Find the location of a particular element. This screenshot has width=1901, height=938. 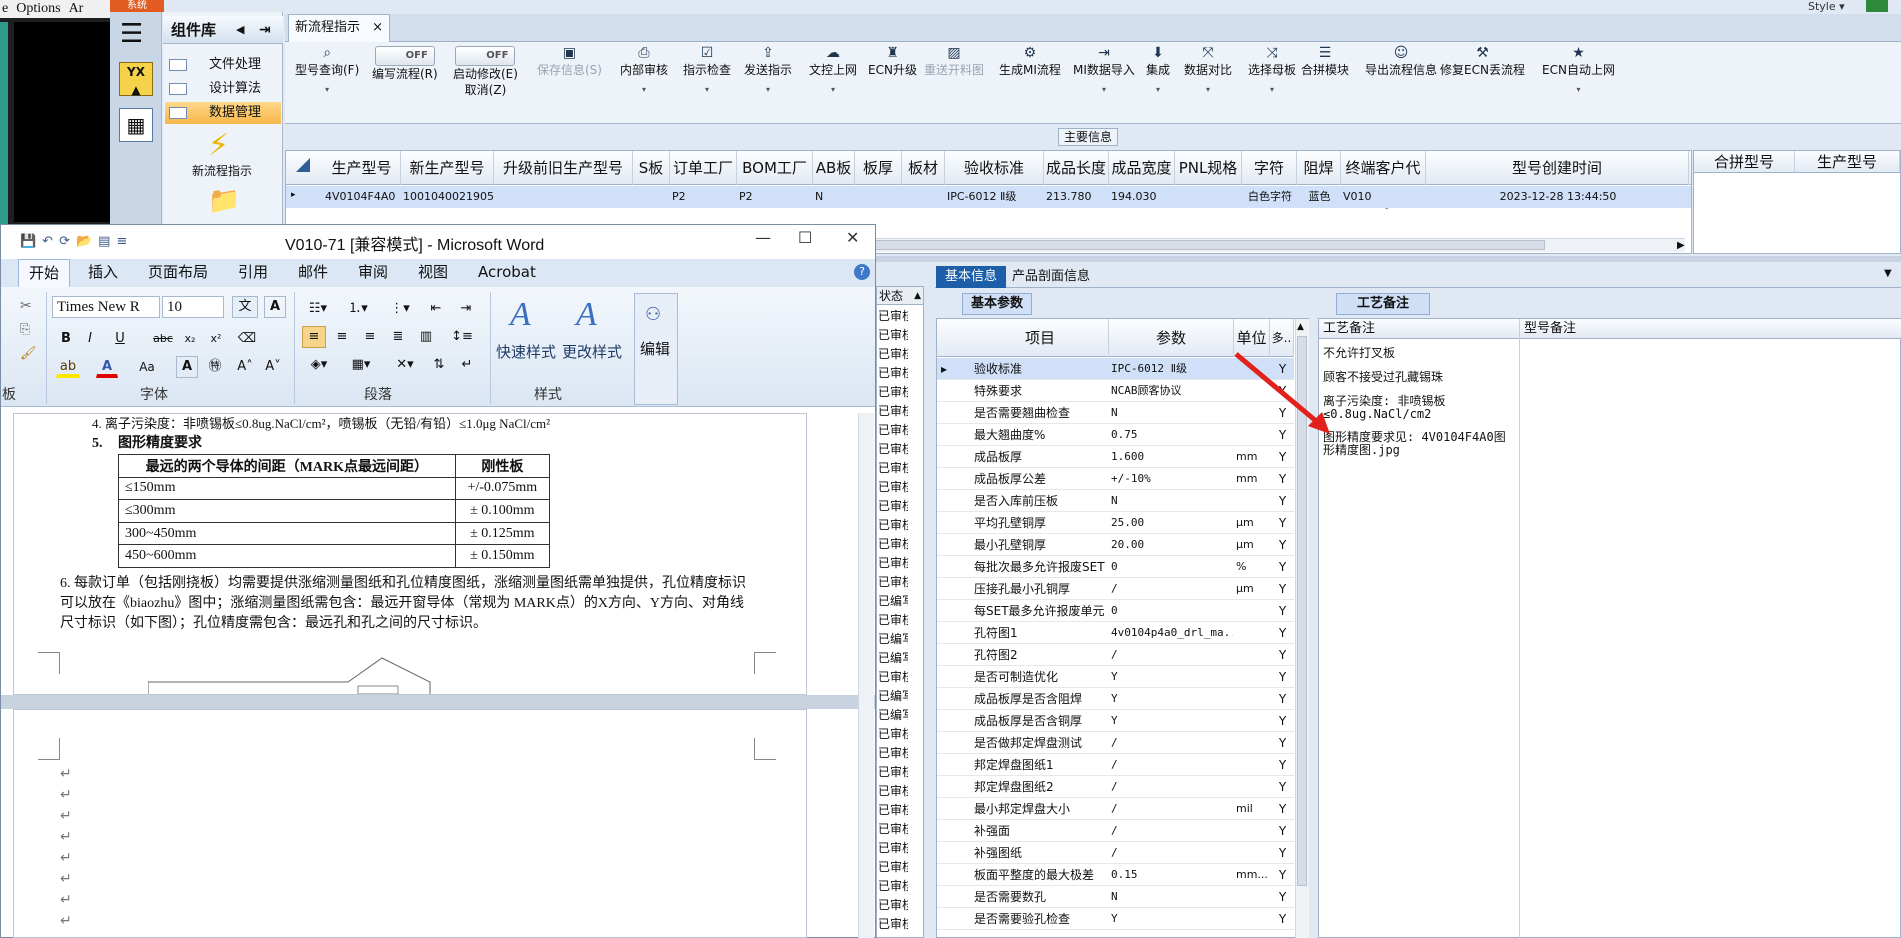

component-item-design-algorithm: 设计算法 is located at coordinates (223, 89).